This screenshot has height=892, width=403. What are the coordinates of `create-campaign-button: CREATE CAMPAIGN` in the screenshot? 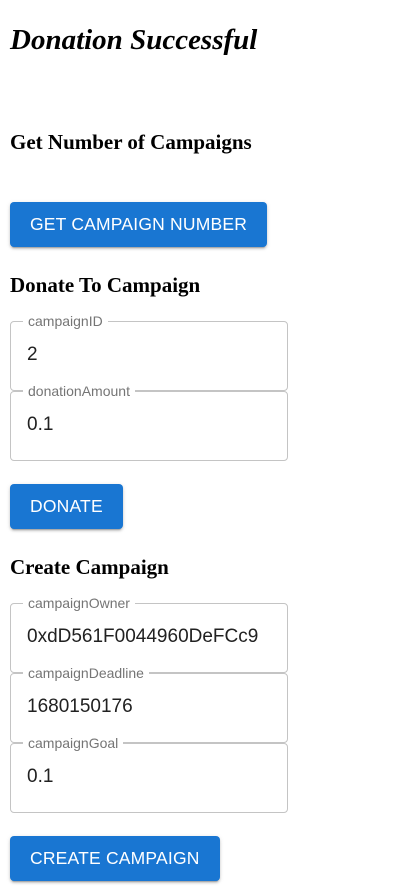 It's located at (115, 858).